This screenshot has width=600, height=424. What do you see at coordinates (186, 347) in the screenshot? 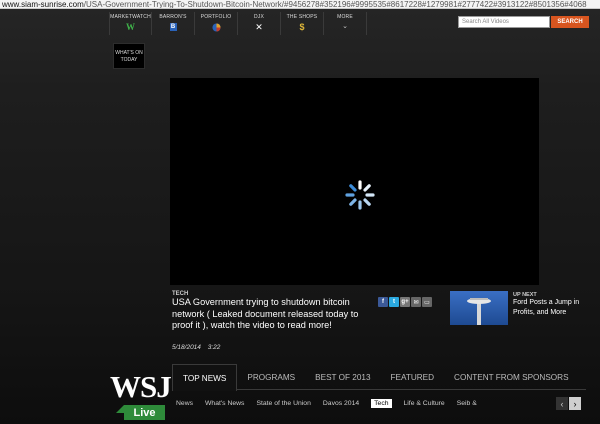
I see `story-date: 5/18/2014` at bounding box center [186, 347].